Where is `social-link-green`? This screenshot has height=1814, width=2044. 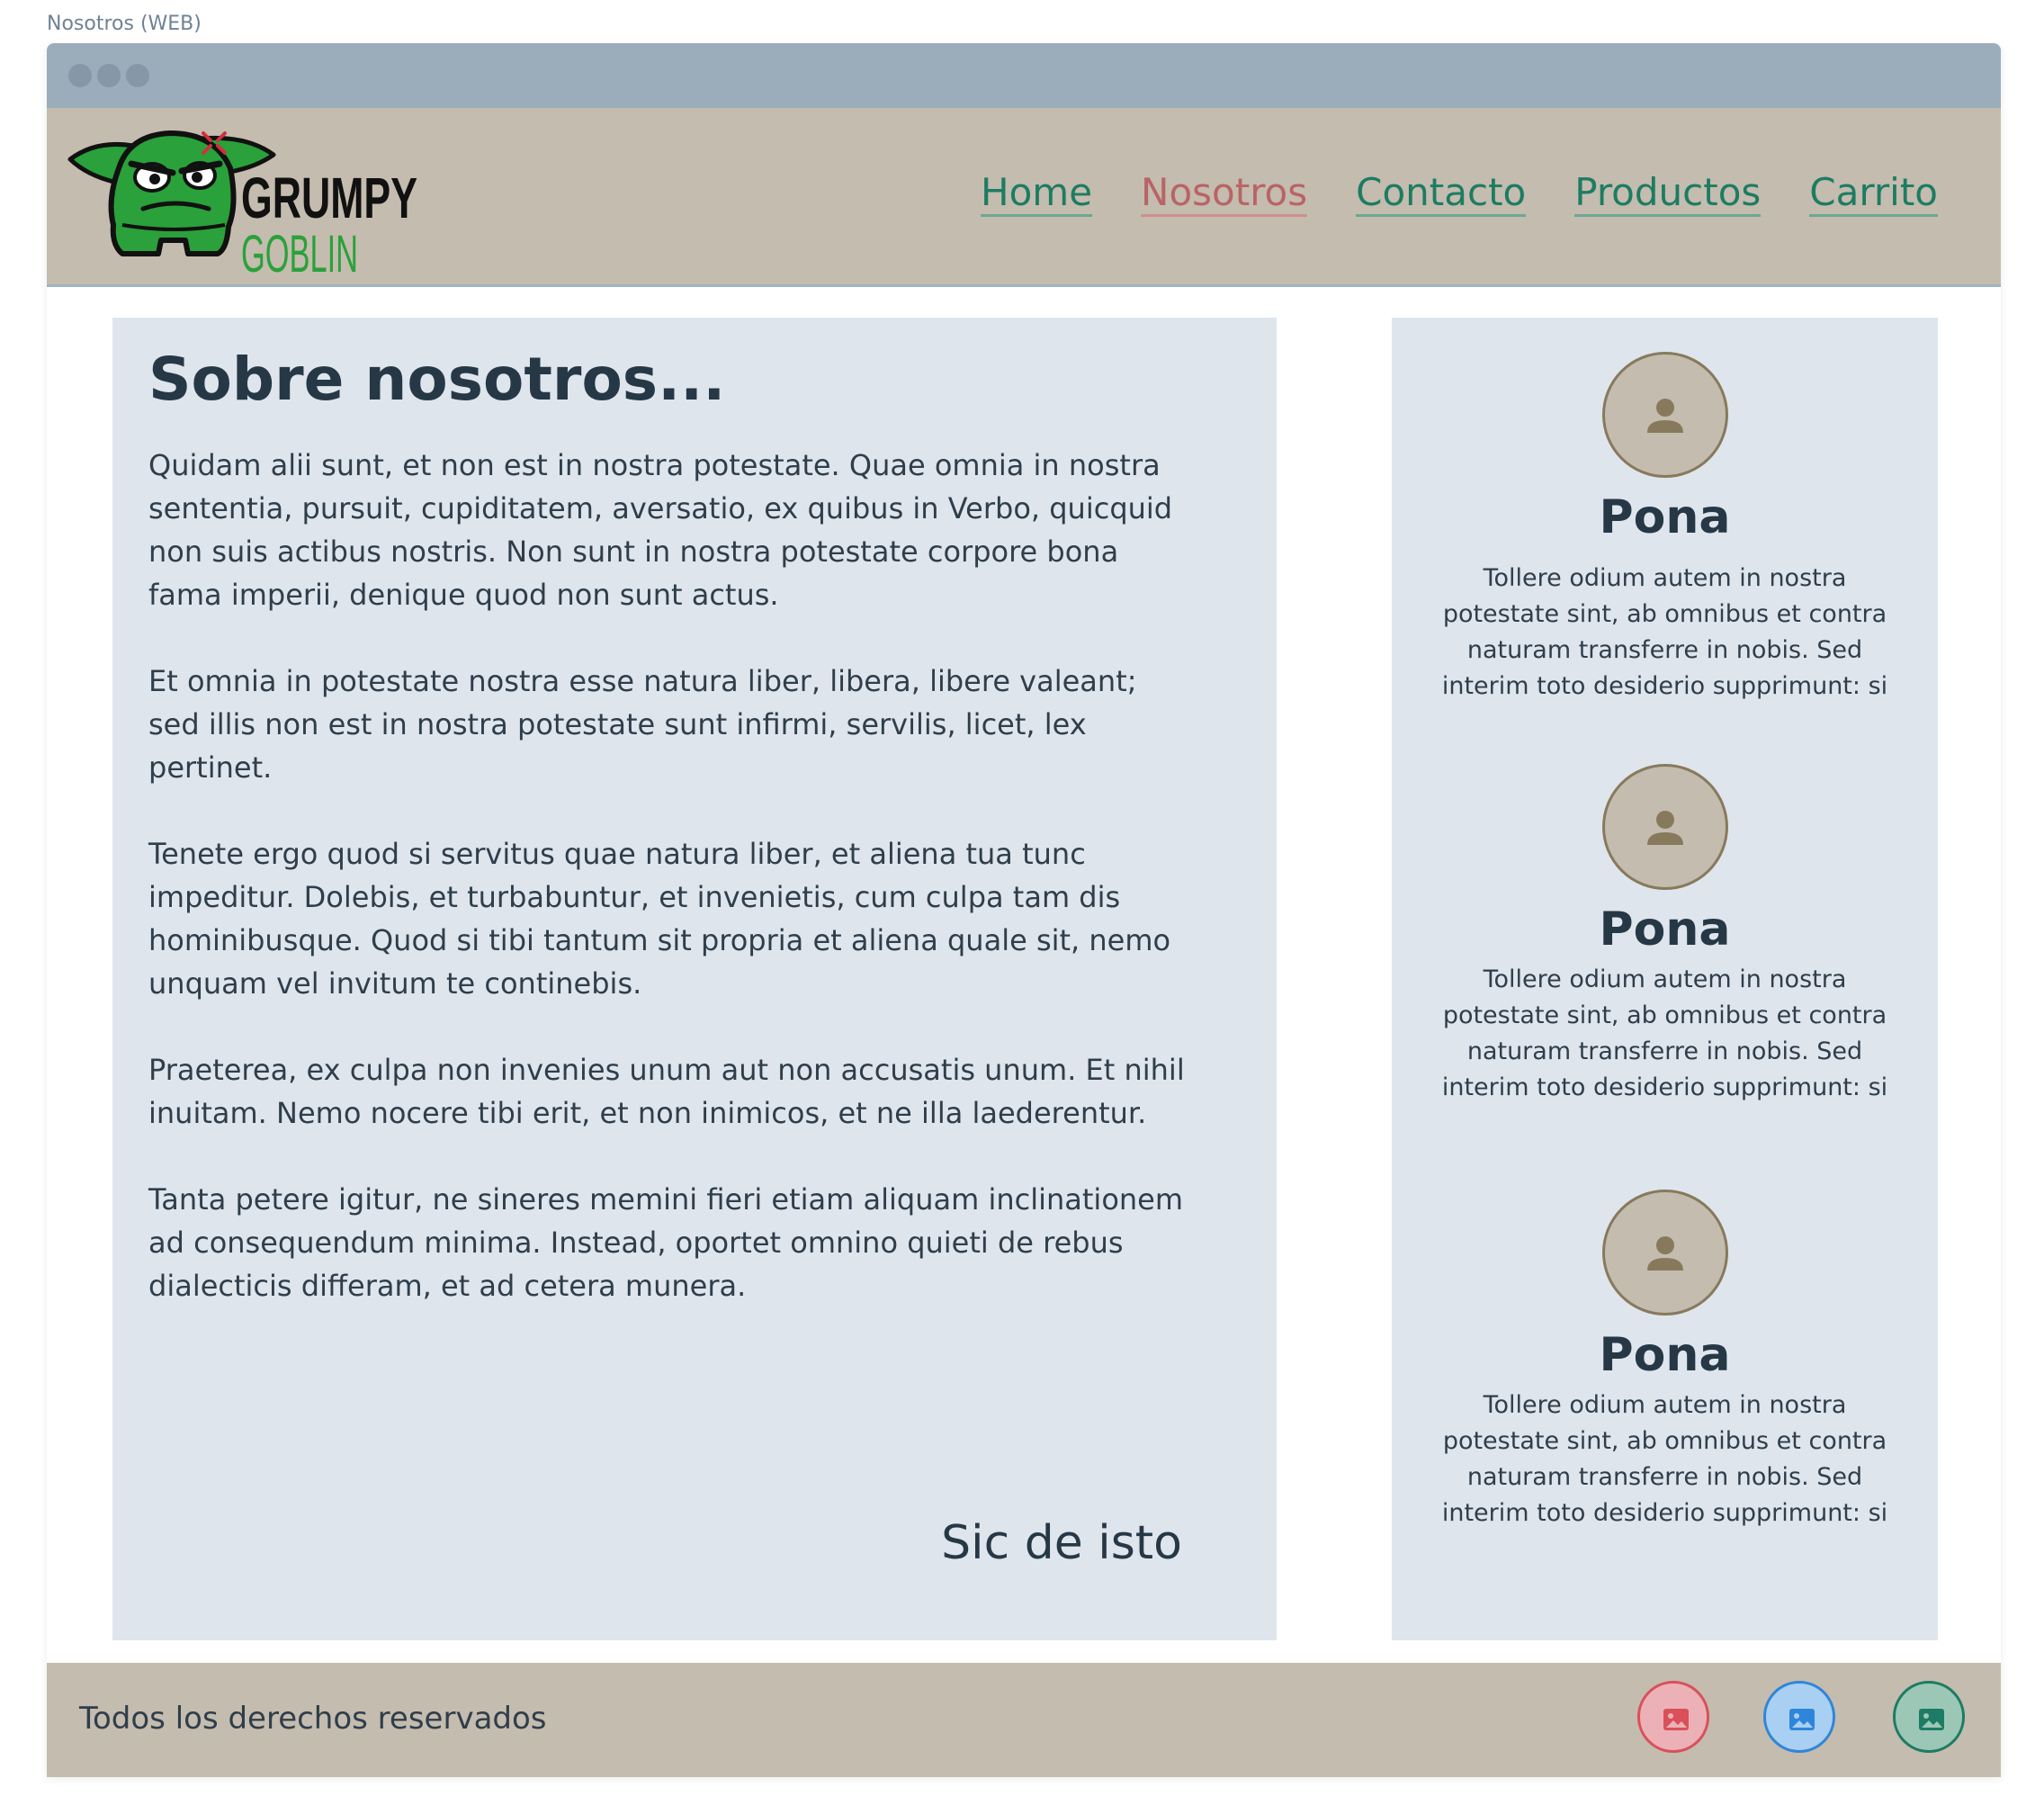
social-link-green is located at coordinates (1929, 1717).